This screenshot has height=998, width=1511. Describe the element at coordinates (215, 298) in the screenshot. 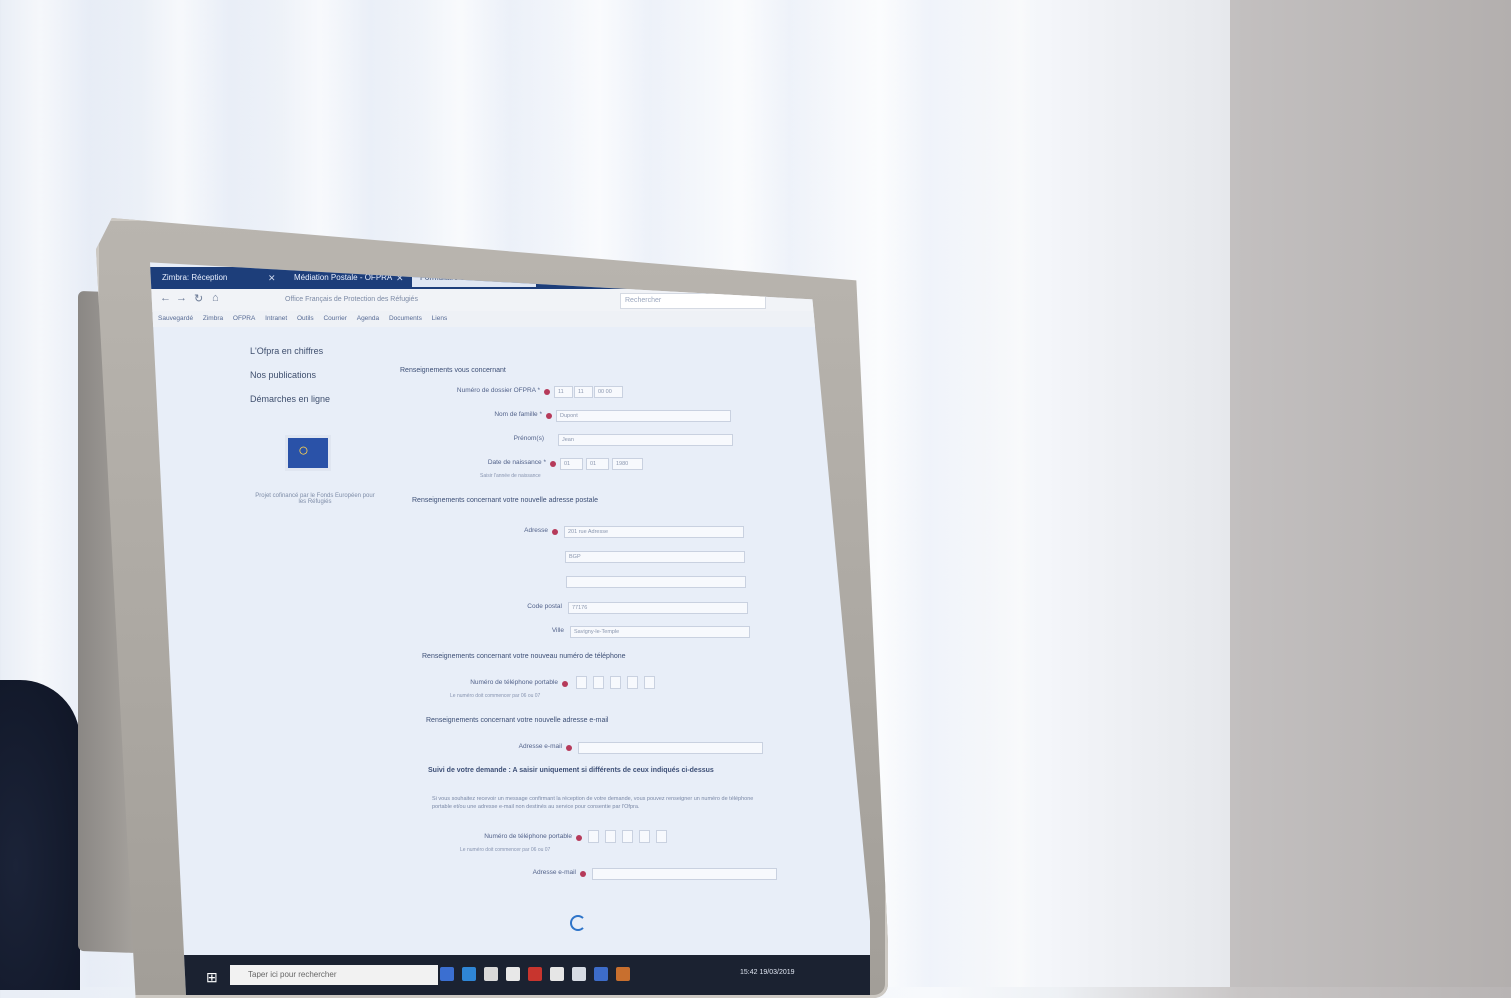

I see `home-icon: ⌂` at that location.